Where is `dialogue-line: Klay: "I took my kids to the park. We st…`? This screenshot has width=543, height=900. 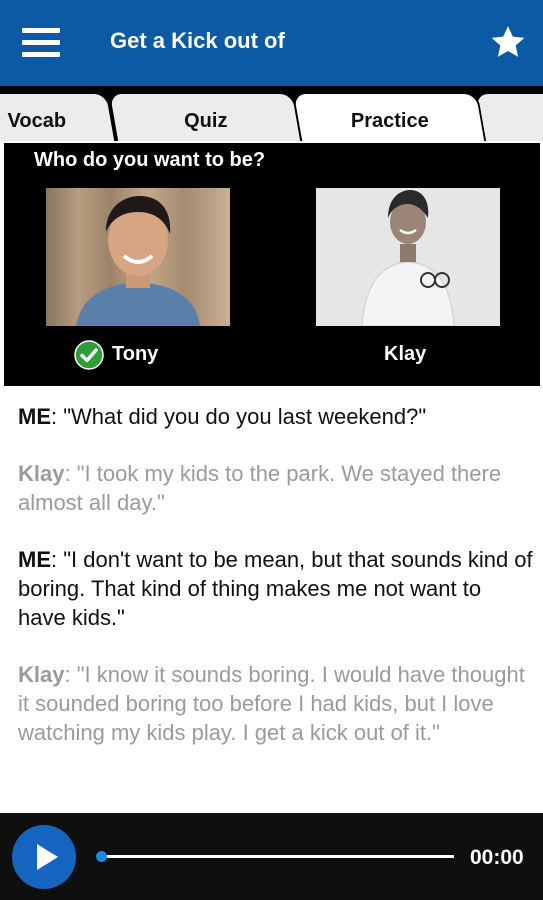 dialogue-line: Klay: "I took my kids to the park. We st… is located at coordinates (260, 488).